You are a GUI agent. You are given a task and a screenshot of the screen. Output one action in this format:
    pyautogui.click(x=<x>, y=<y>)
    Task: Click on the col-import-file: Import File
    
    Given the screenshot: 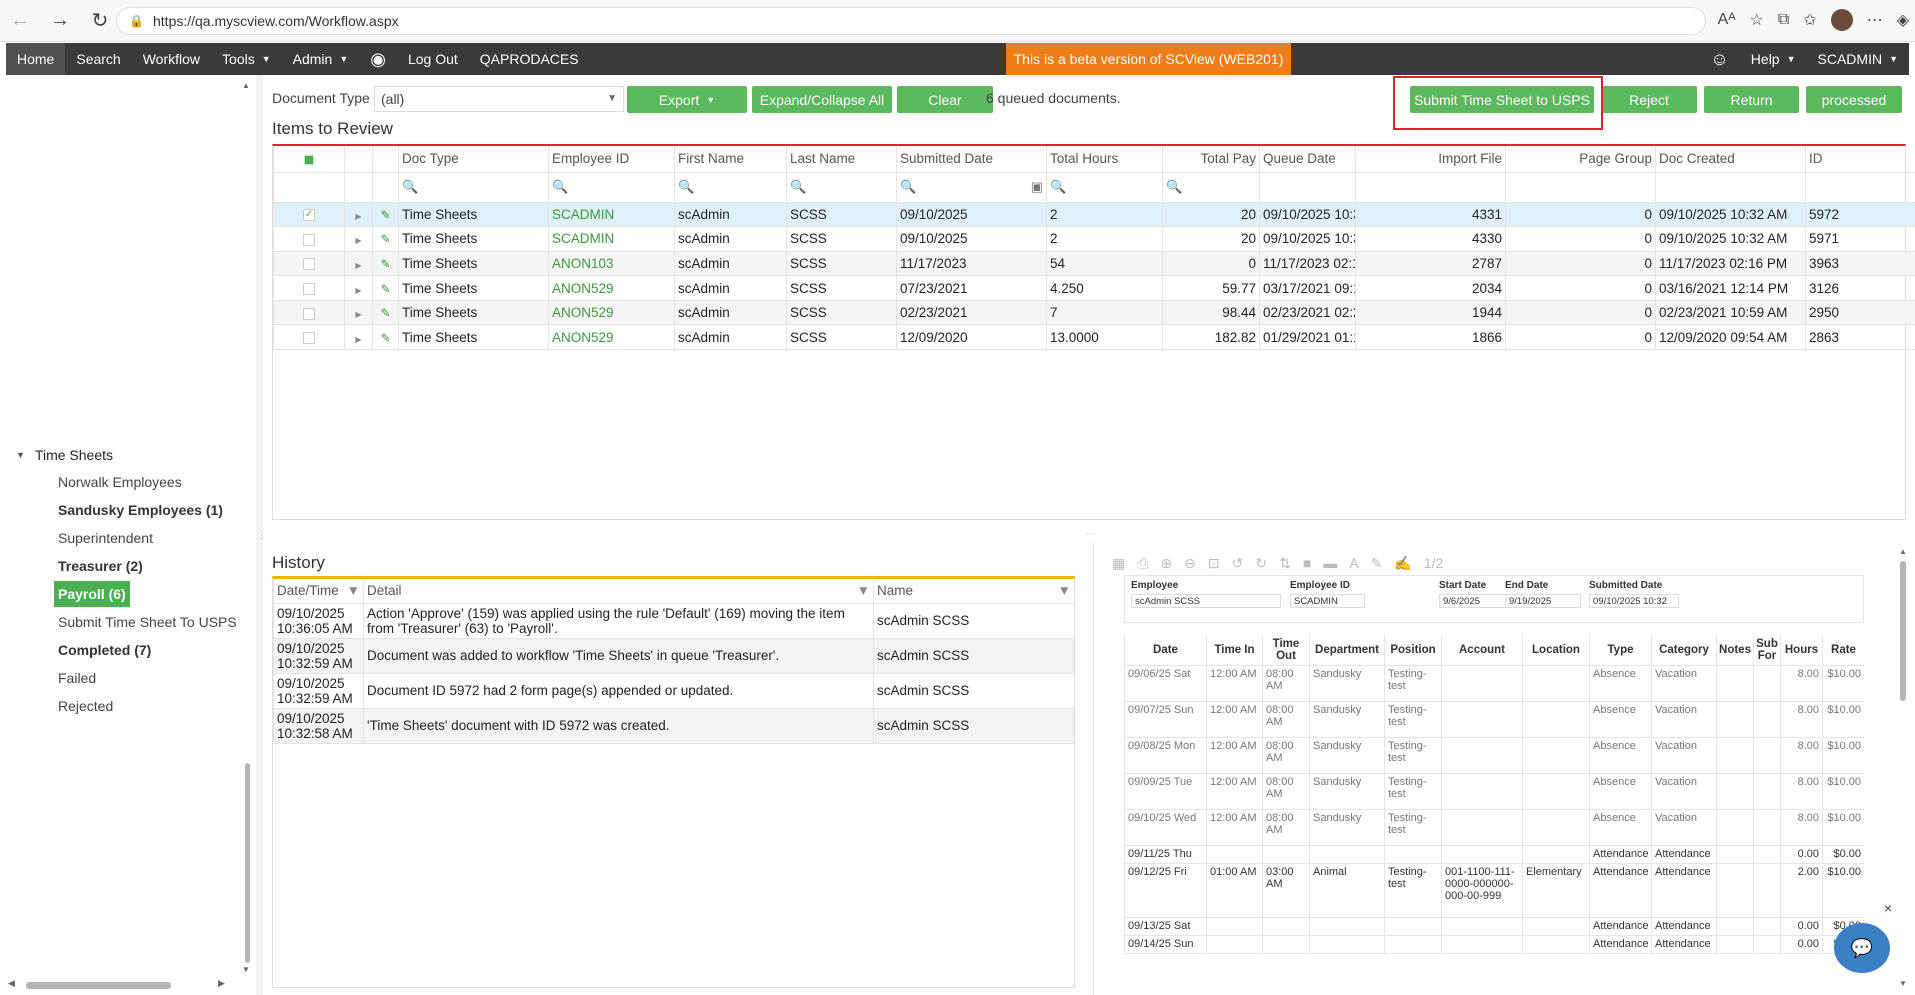 What is the action you would take?
    pyautogui.click(x=1430, y=159)
    